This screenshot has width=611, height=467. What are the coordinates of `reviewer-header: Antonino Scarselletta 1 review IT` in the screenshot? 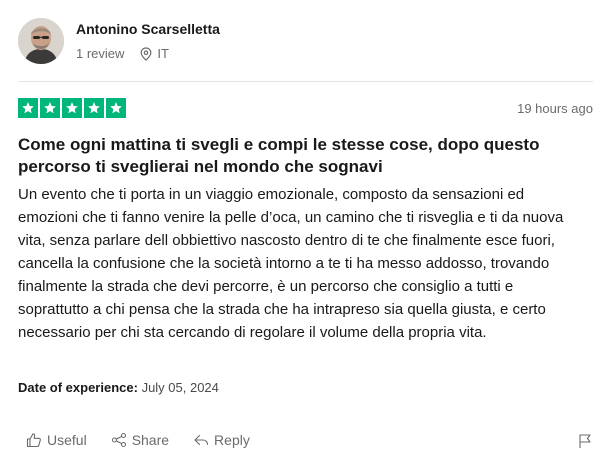 It's located at (119, 41).